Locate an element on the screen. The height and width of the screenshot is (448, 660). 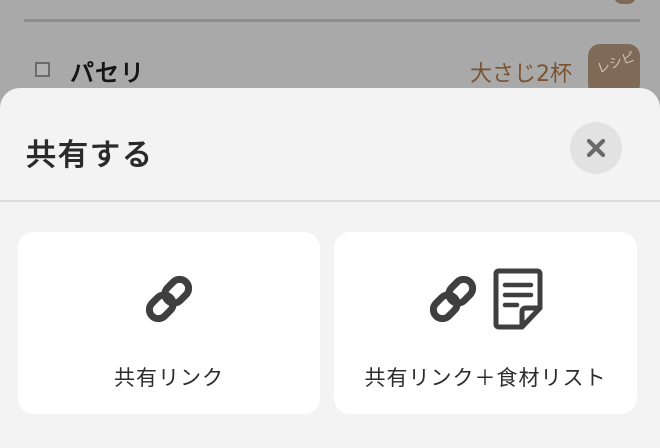
close-button is located at coordinates (596, 148).